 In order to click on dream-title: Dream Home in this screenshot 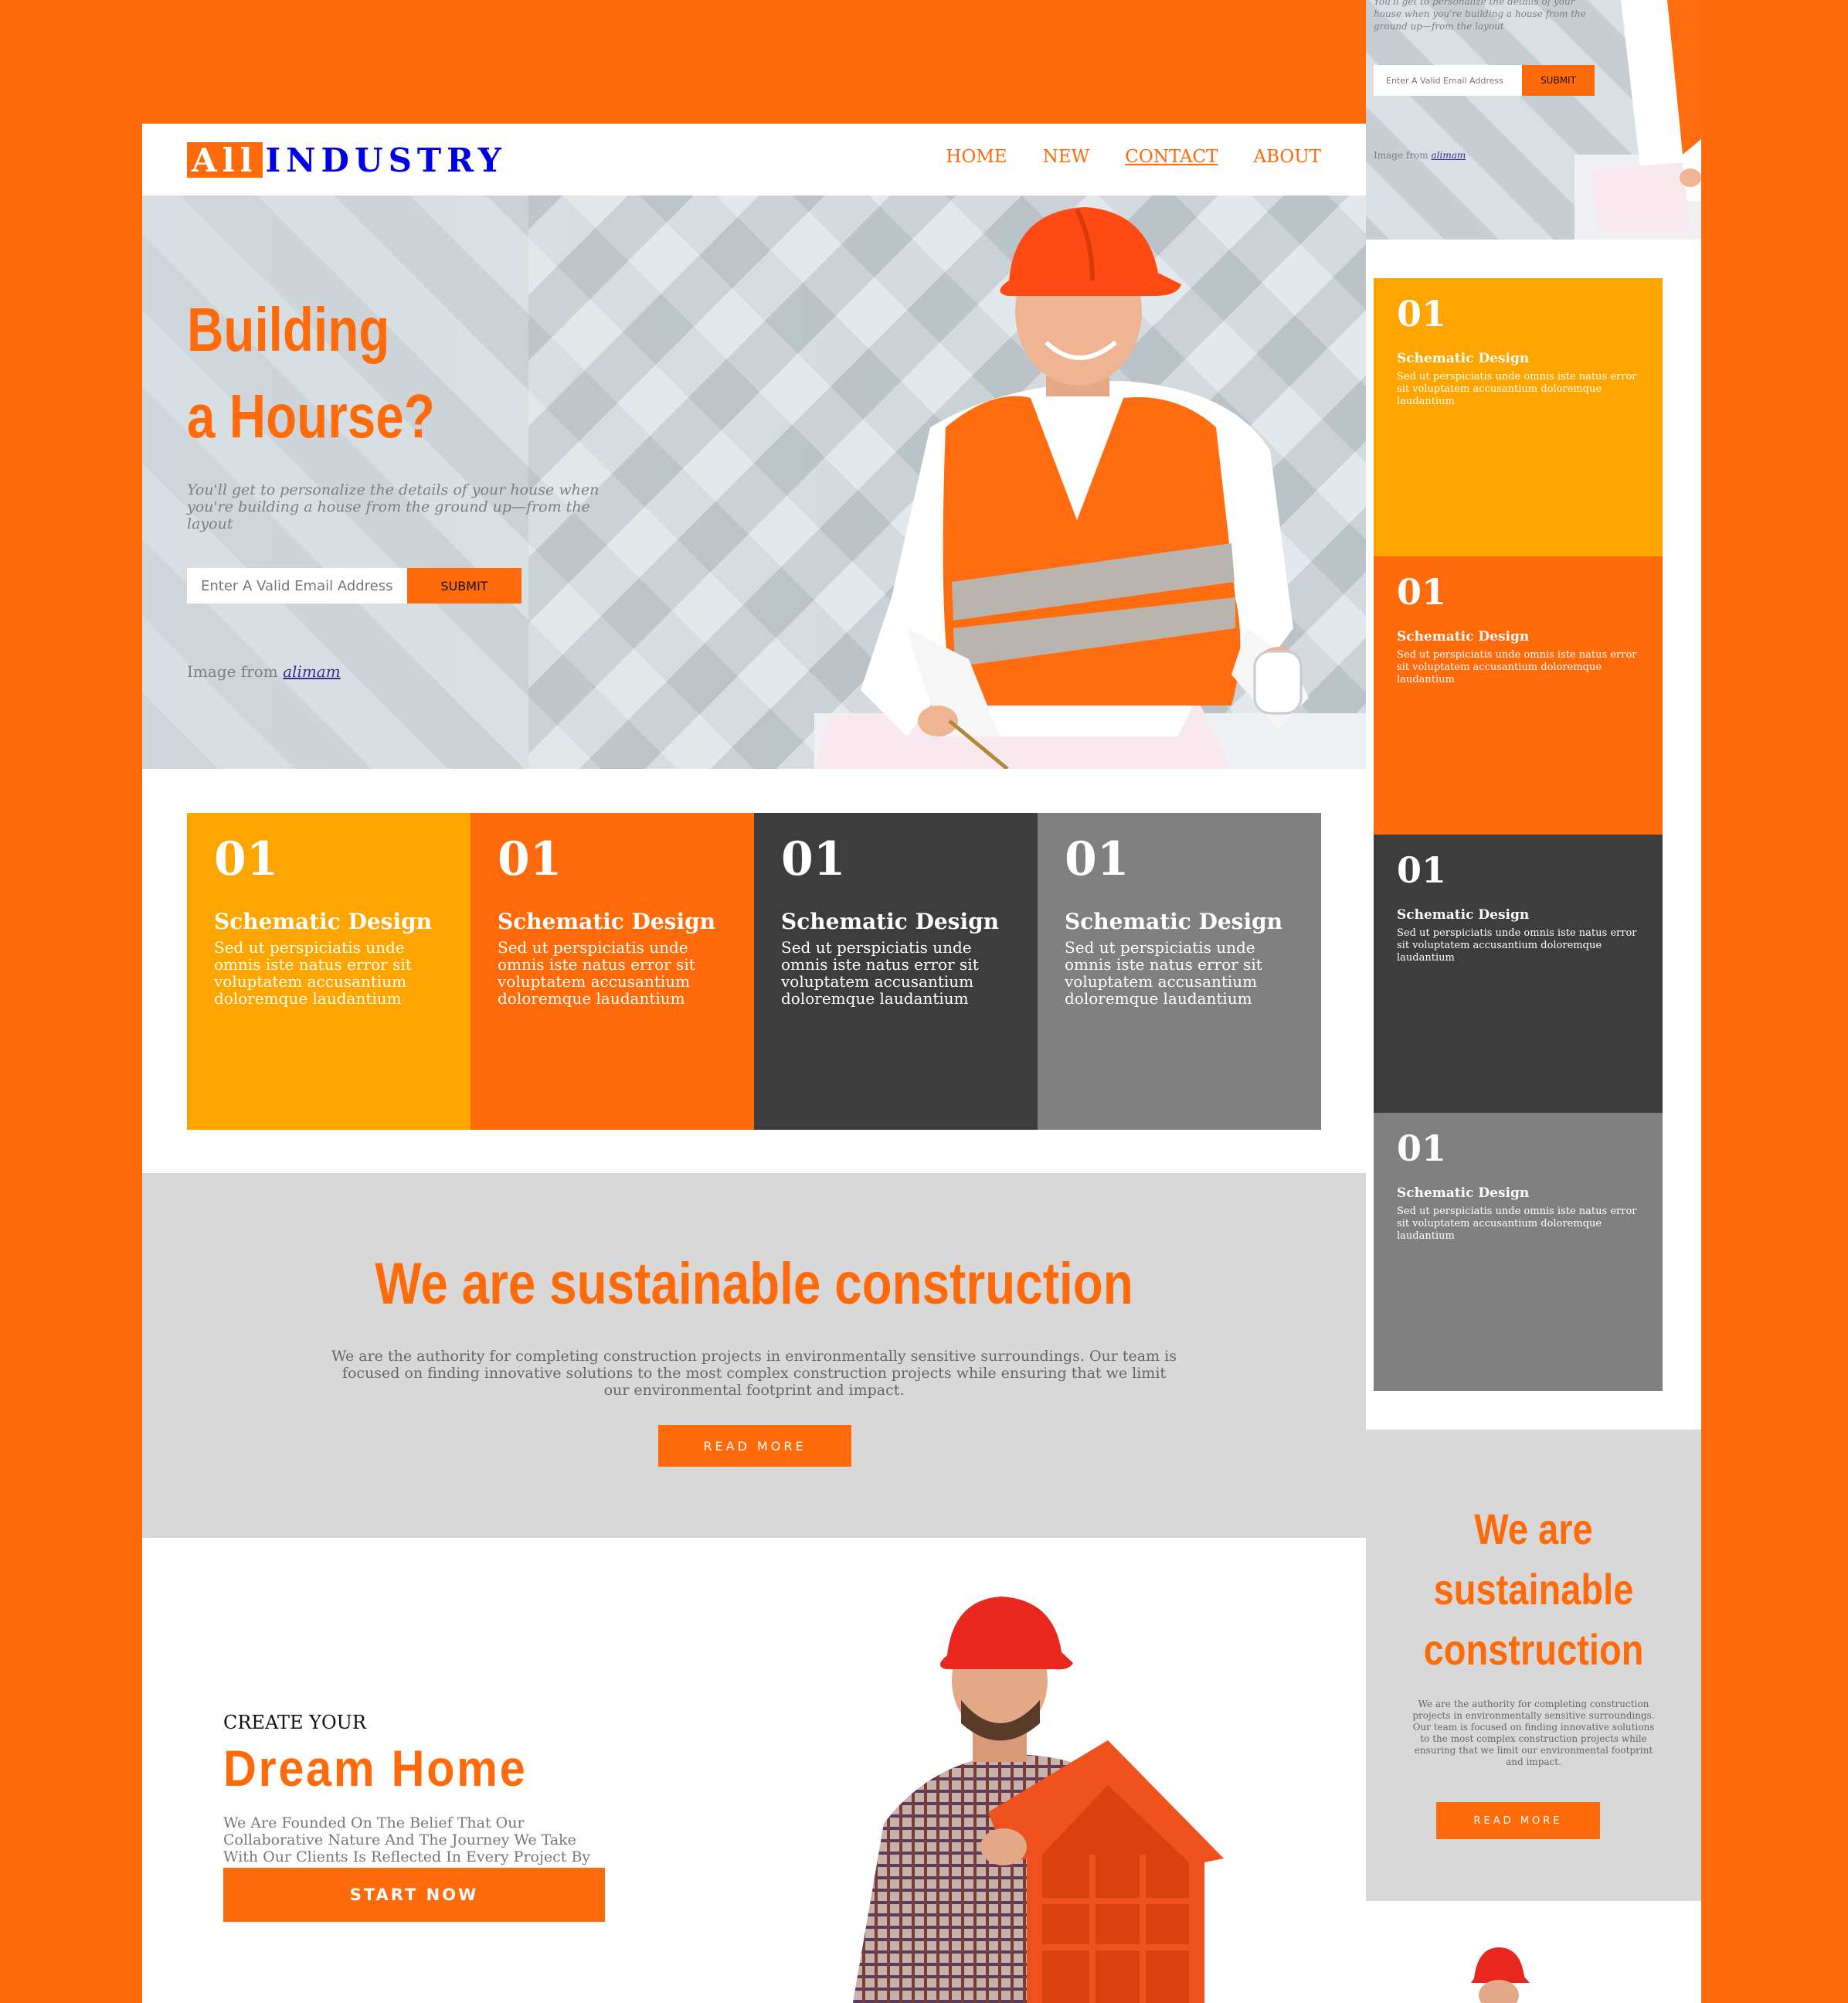, I will do `click(375, 1768)`.